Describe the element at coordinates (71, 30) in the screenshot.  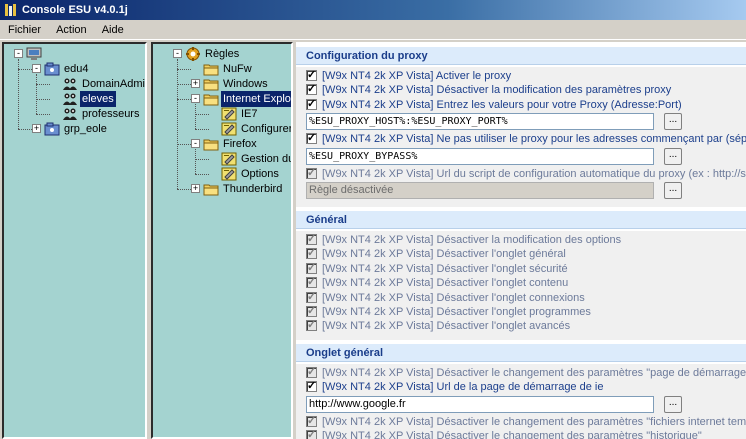
I see `menu-action: Action` at that location.